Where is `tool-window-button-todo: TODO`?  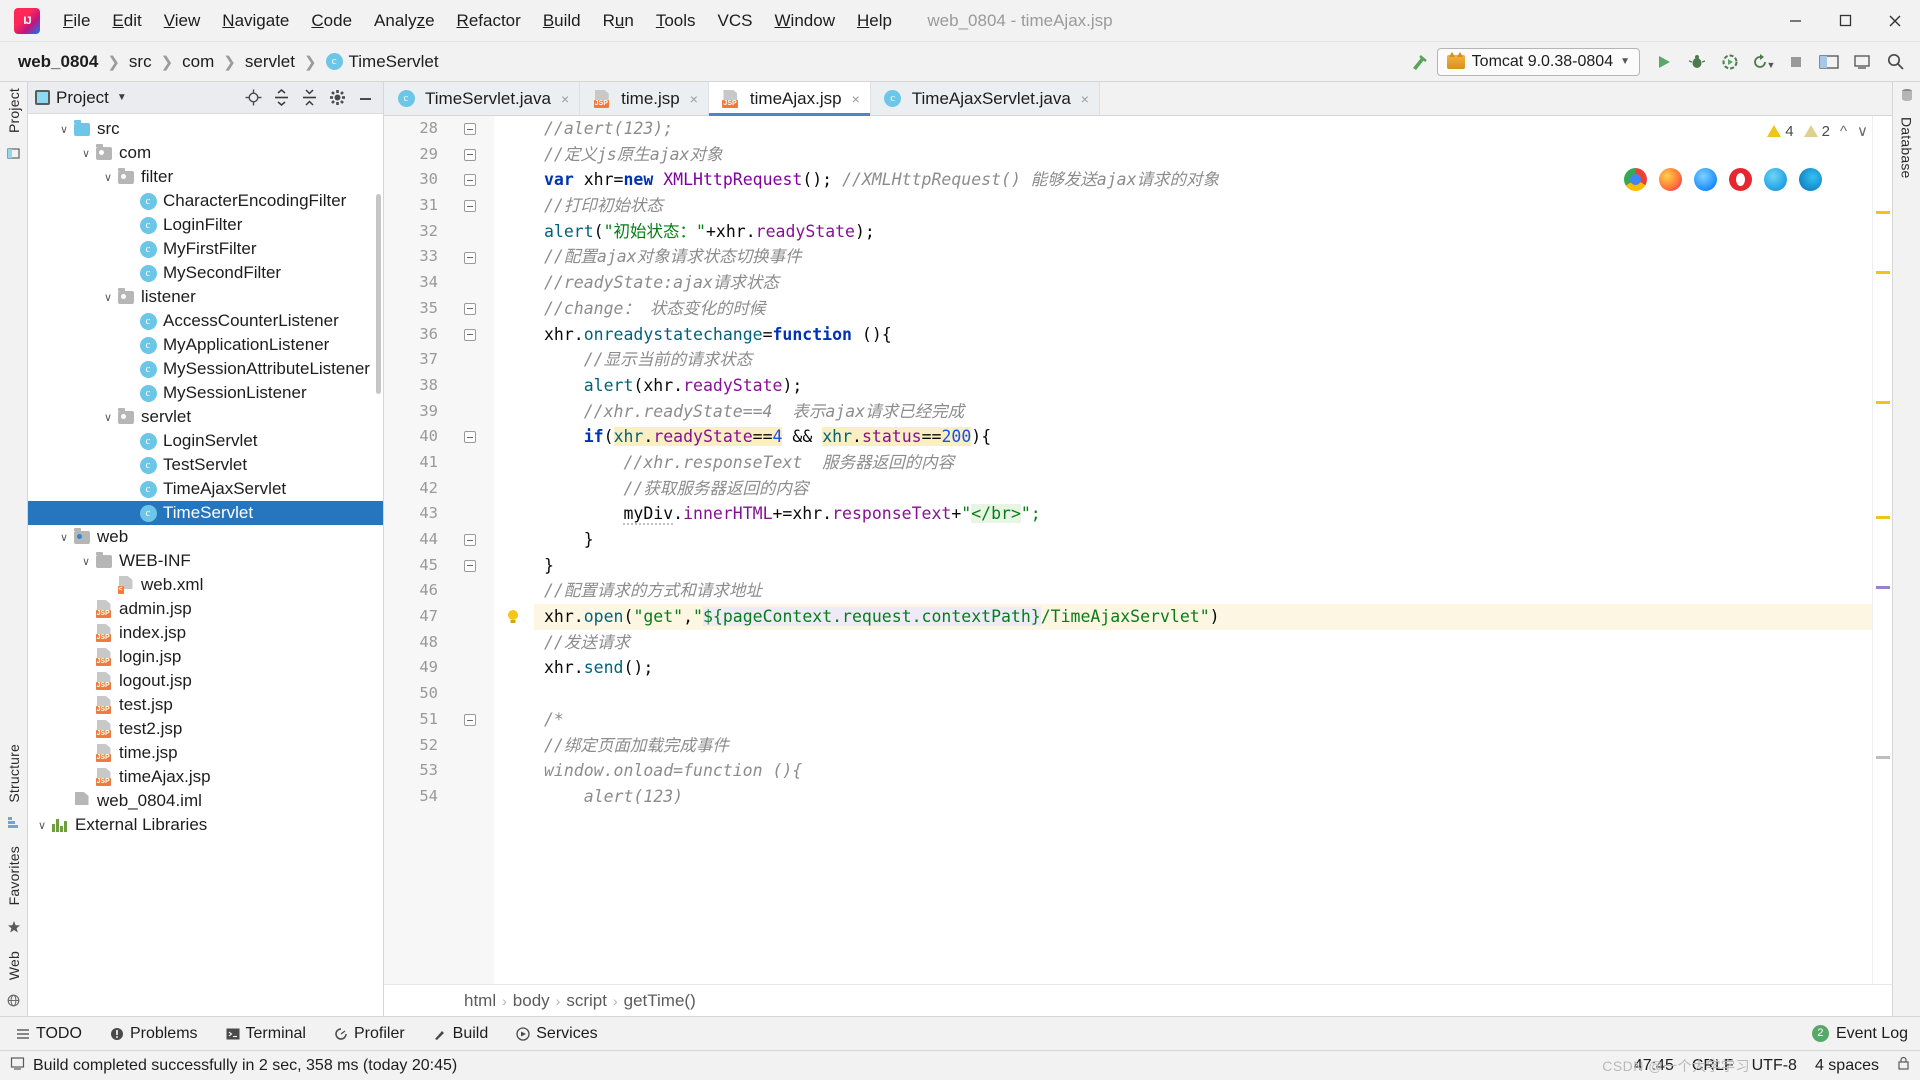 tool-window-button-todo: TODO is located at coordinates (49, 1034).